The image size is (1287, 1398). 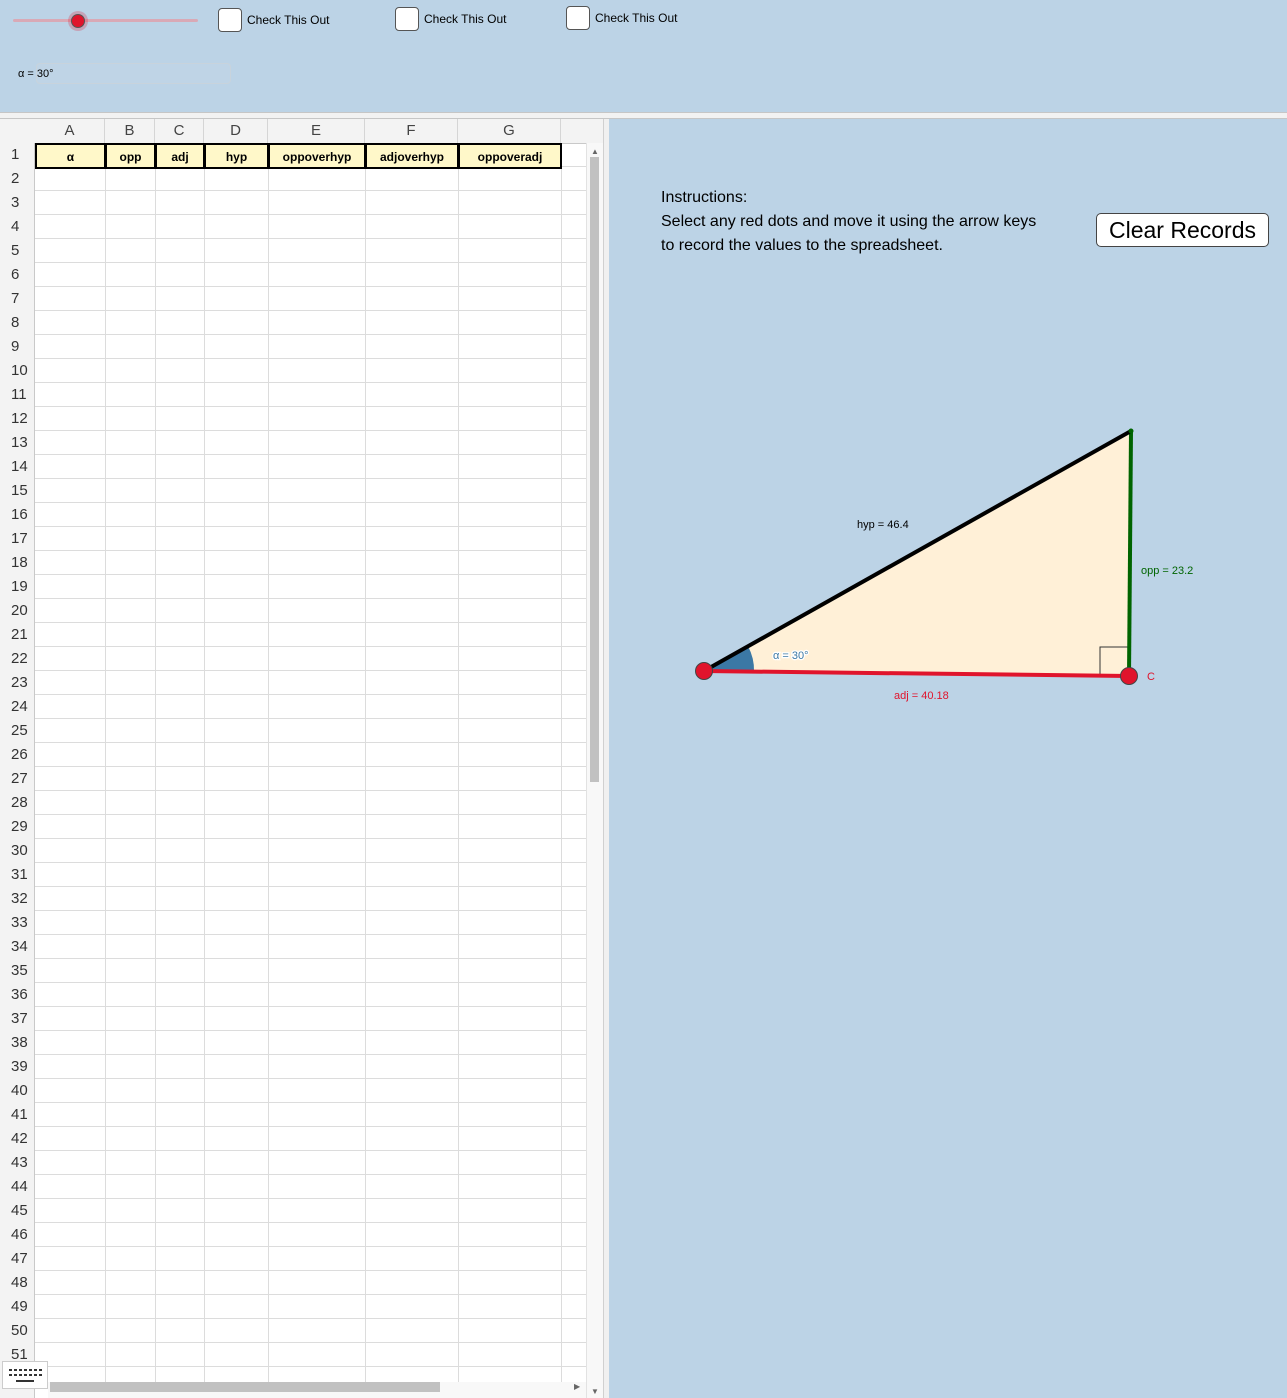 I want to click on row-header-11: 11, so click(x=17, y=395).